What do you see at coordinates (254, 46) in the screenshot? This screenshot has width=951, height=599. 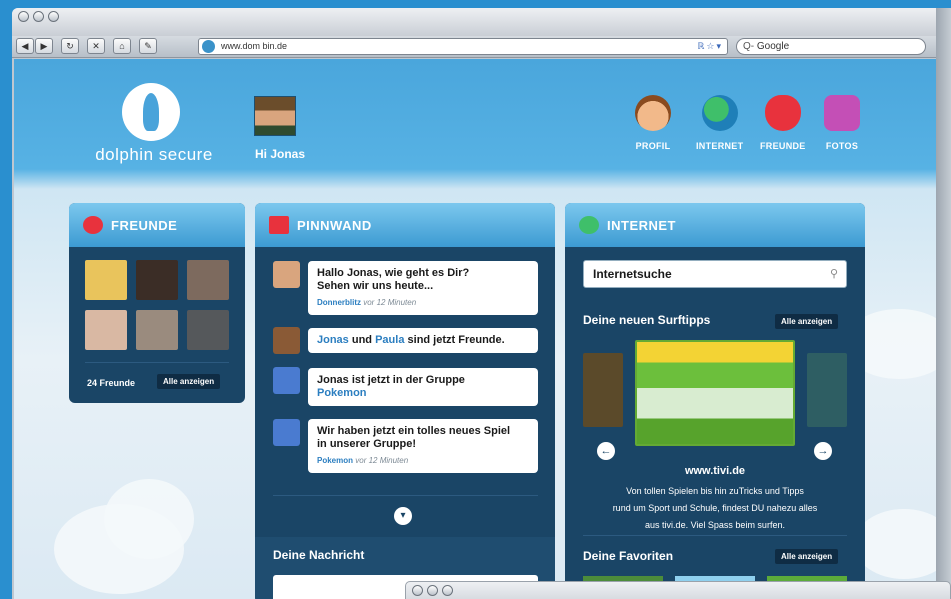 I see `url-text: www.dom bin.de` at bounding box center [254, 46].